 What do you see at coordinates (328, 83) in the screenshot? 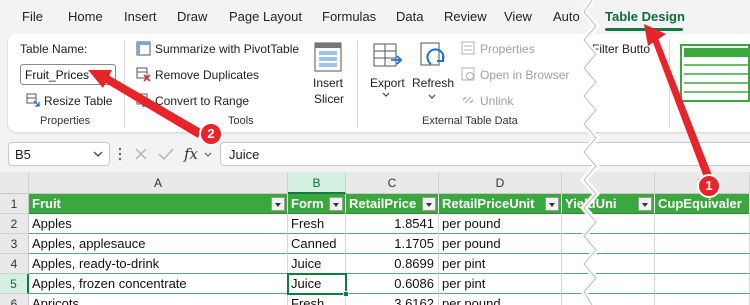
I see `insert-slicer-label-1: Insert` at bounding box center [328, 83].